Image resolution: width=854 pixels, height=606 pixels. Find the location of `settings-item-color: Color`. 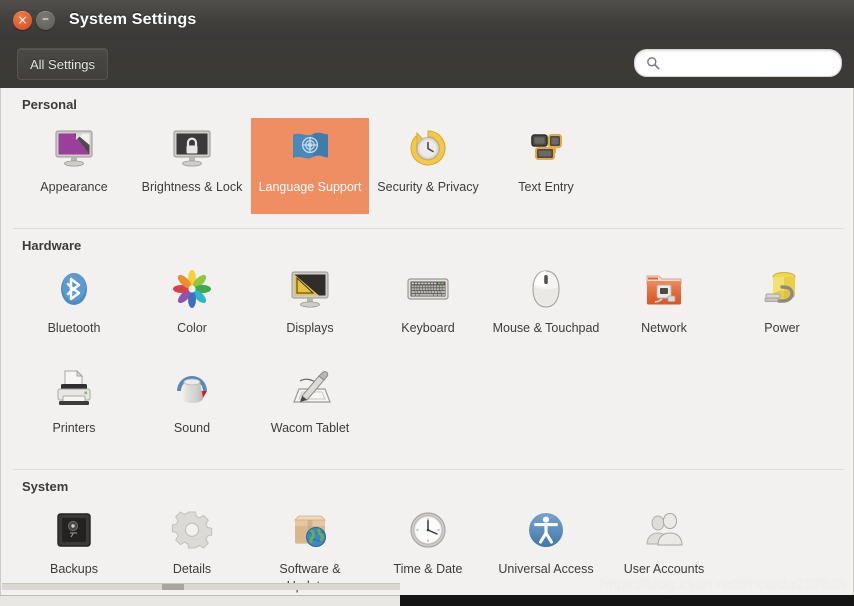

settings-item-color: Color is located at coordinates (192, 307).